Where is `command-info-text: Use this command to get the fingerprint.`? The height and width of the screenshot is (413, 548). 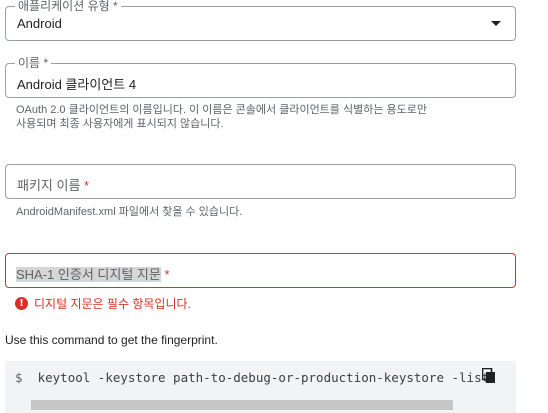
command-info-text: Use this command to get the fingerprint. is located at coordinates (111, 340).